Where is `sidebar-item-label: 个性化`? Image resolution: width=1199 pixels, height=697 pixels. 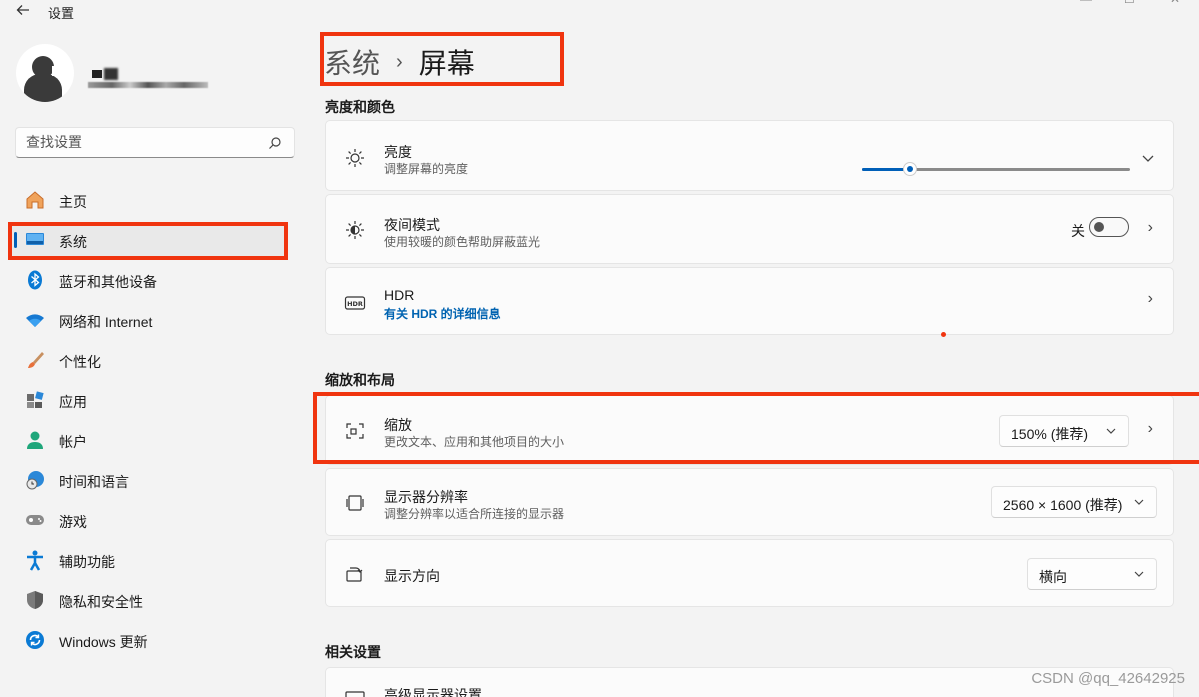
sidebar-item-label: 个性化 is located at coordinates (80, 362).